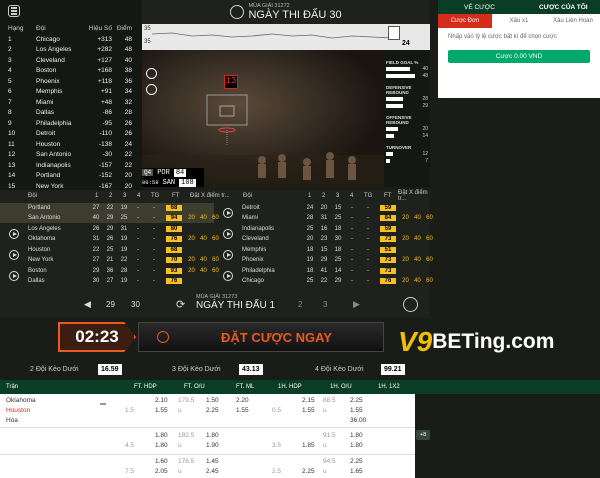 The width and height of the screenshot is (600, 478). I want to click on stat-label: OFFENSIVE REBOUND, so click(399, 120).